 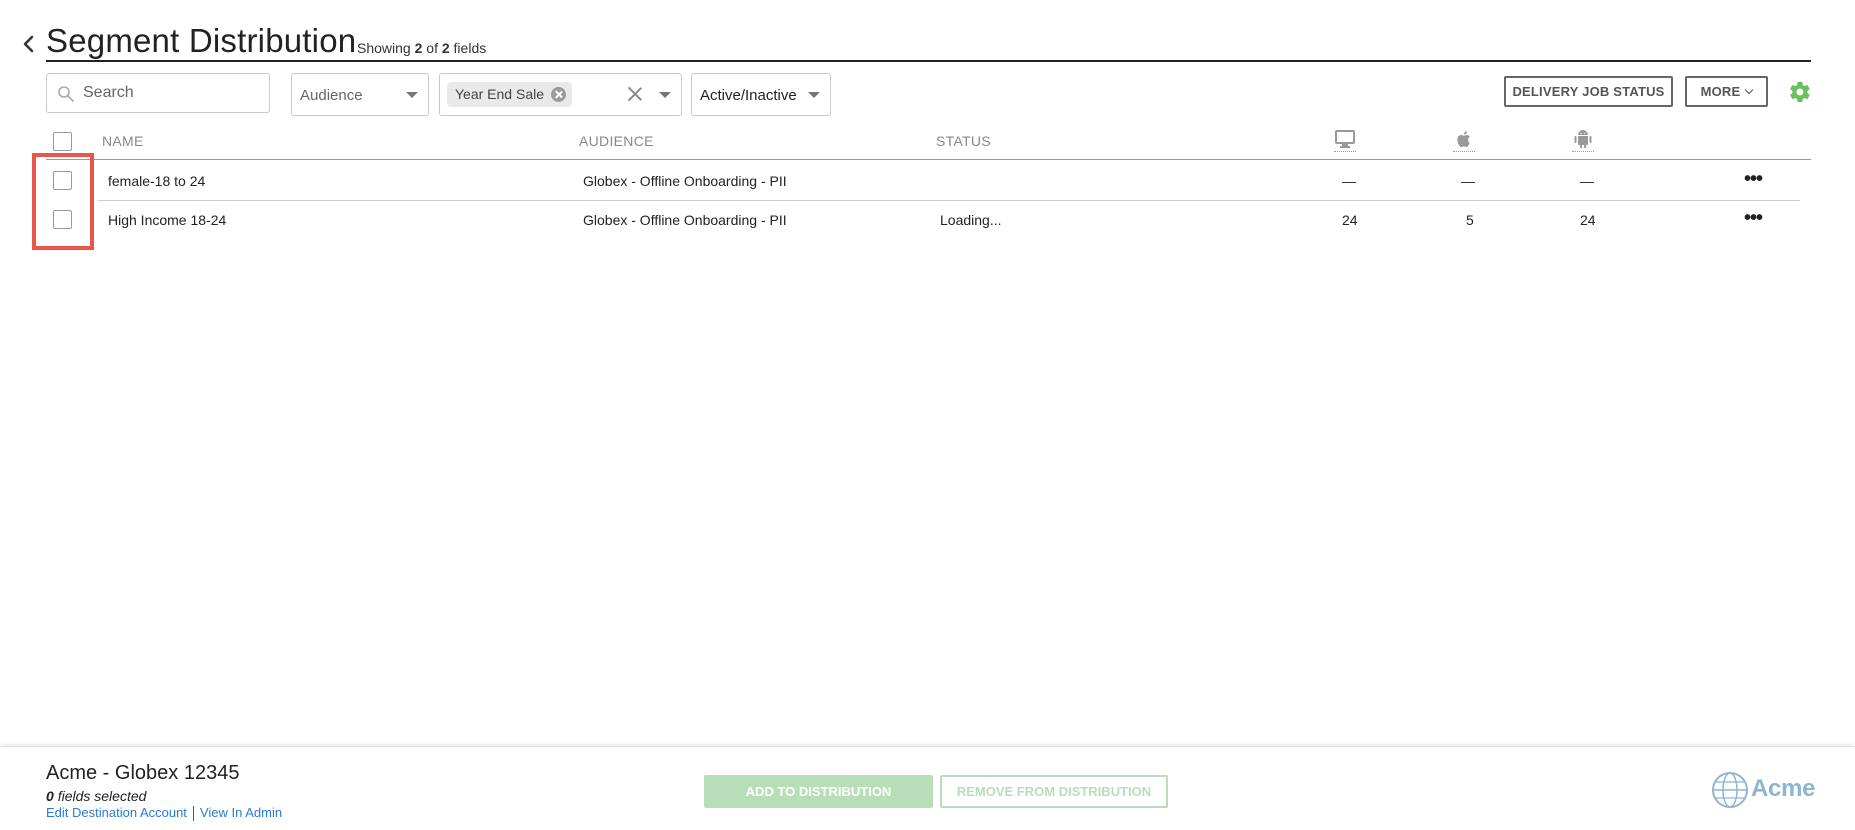 I want to click on globe-icon, so click(x=1730, y=790).